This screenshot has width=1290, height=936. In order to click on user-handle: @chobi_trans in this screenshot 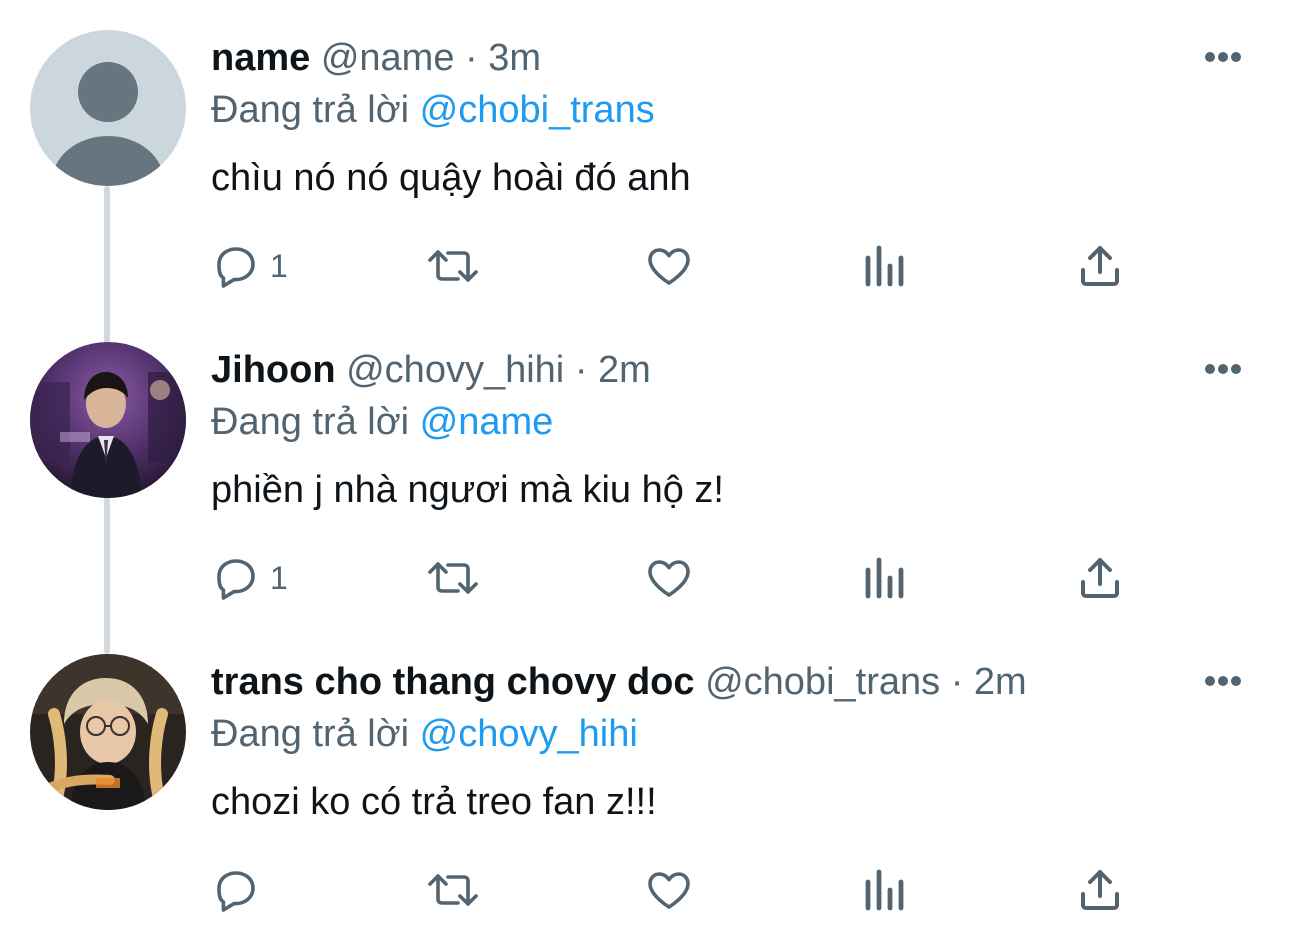, I will do `click(822, 682)`.